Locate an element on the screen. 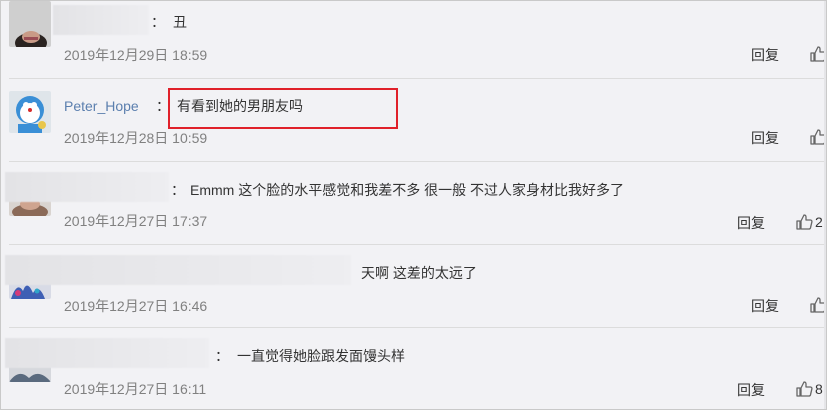  comment-time: 2019年12月27日 16:46 is located at coordinates (136, 306).